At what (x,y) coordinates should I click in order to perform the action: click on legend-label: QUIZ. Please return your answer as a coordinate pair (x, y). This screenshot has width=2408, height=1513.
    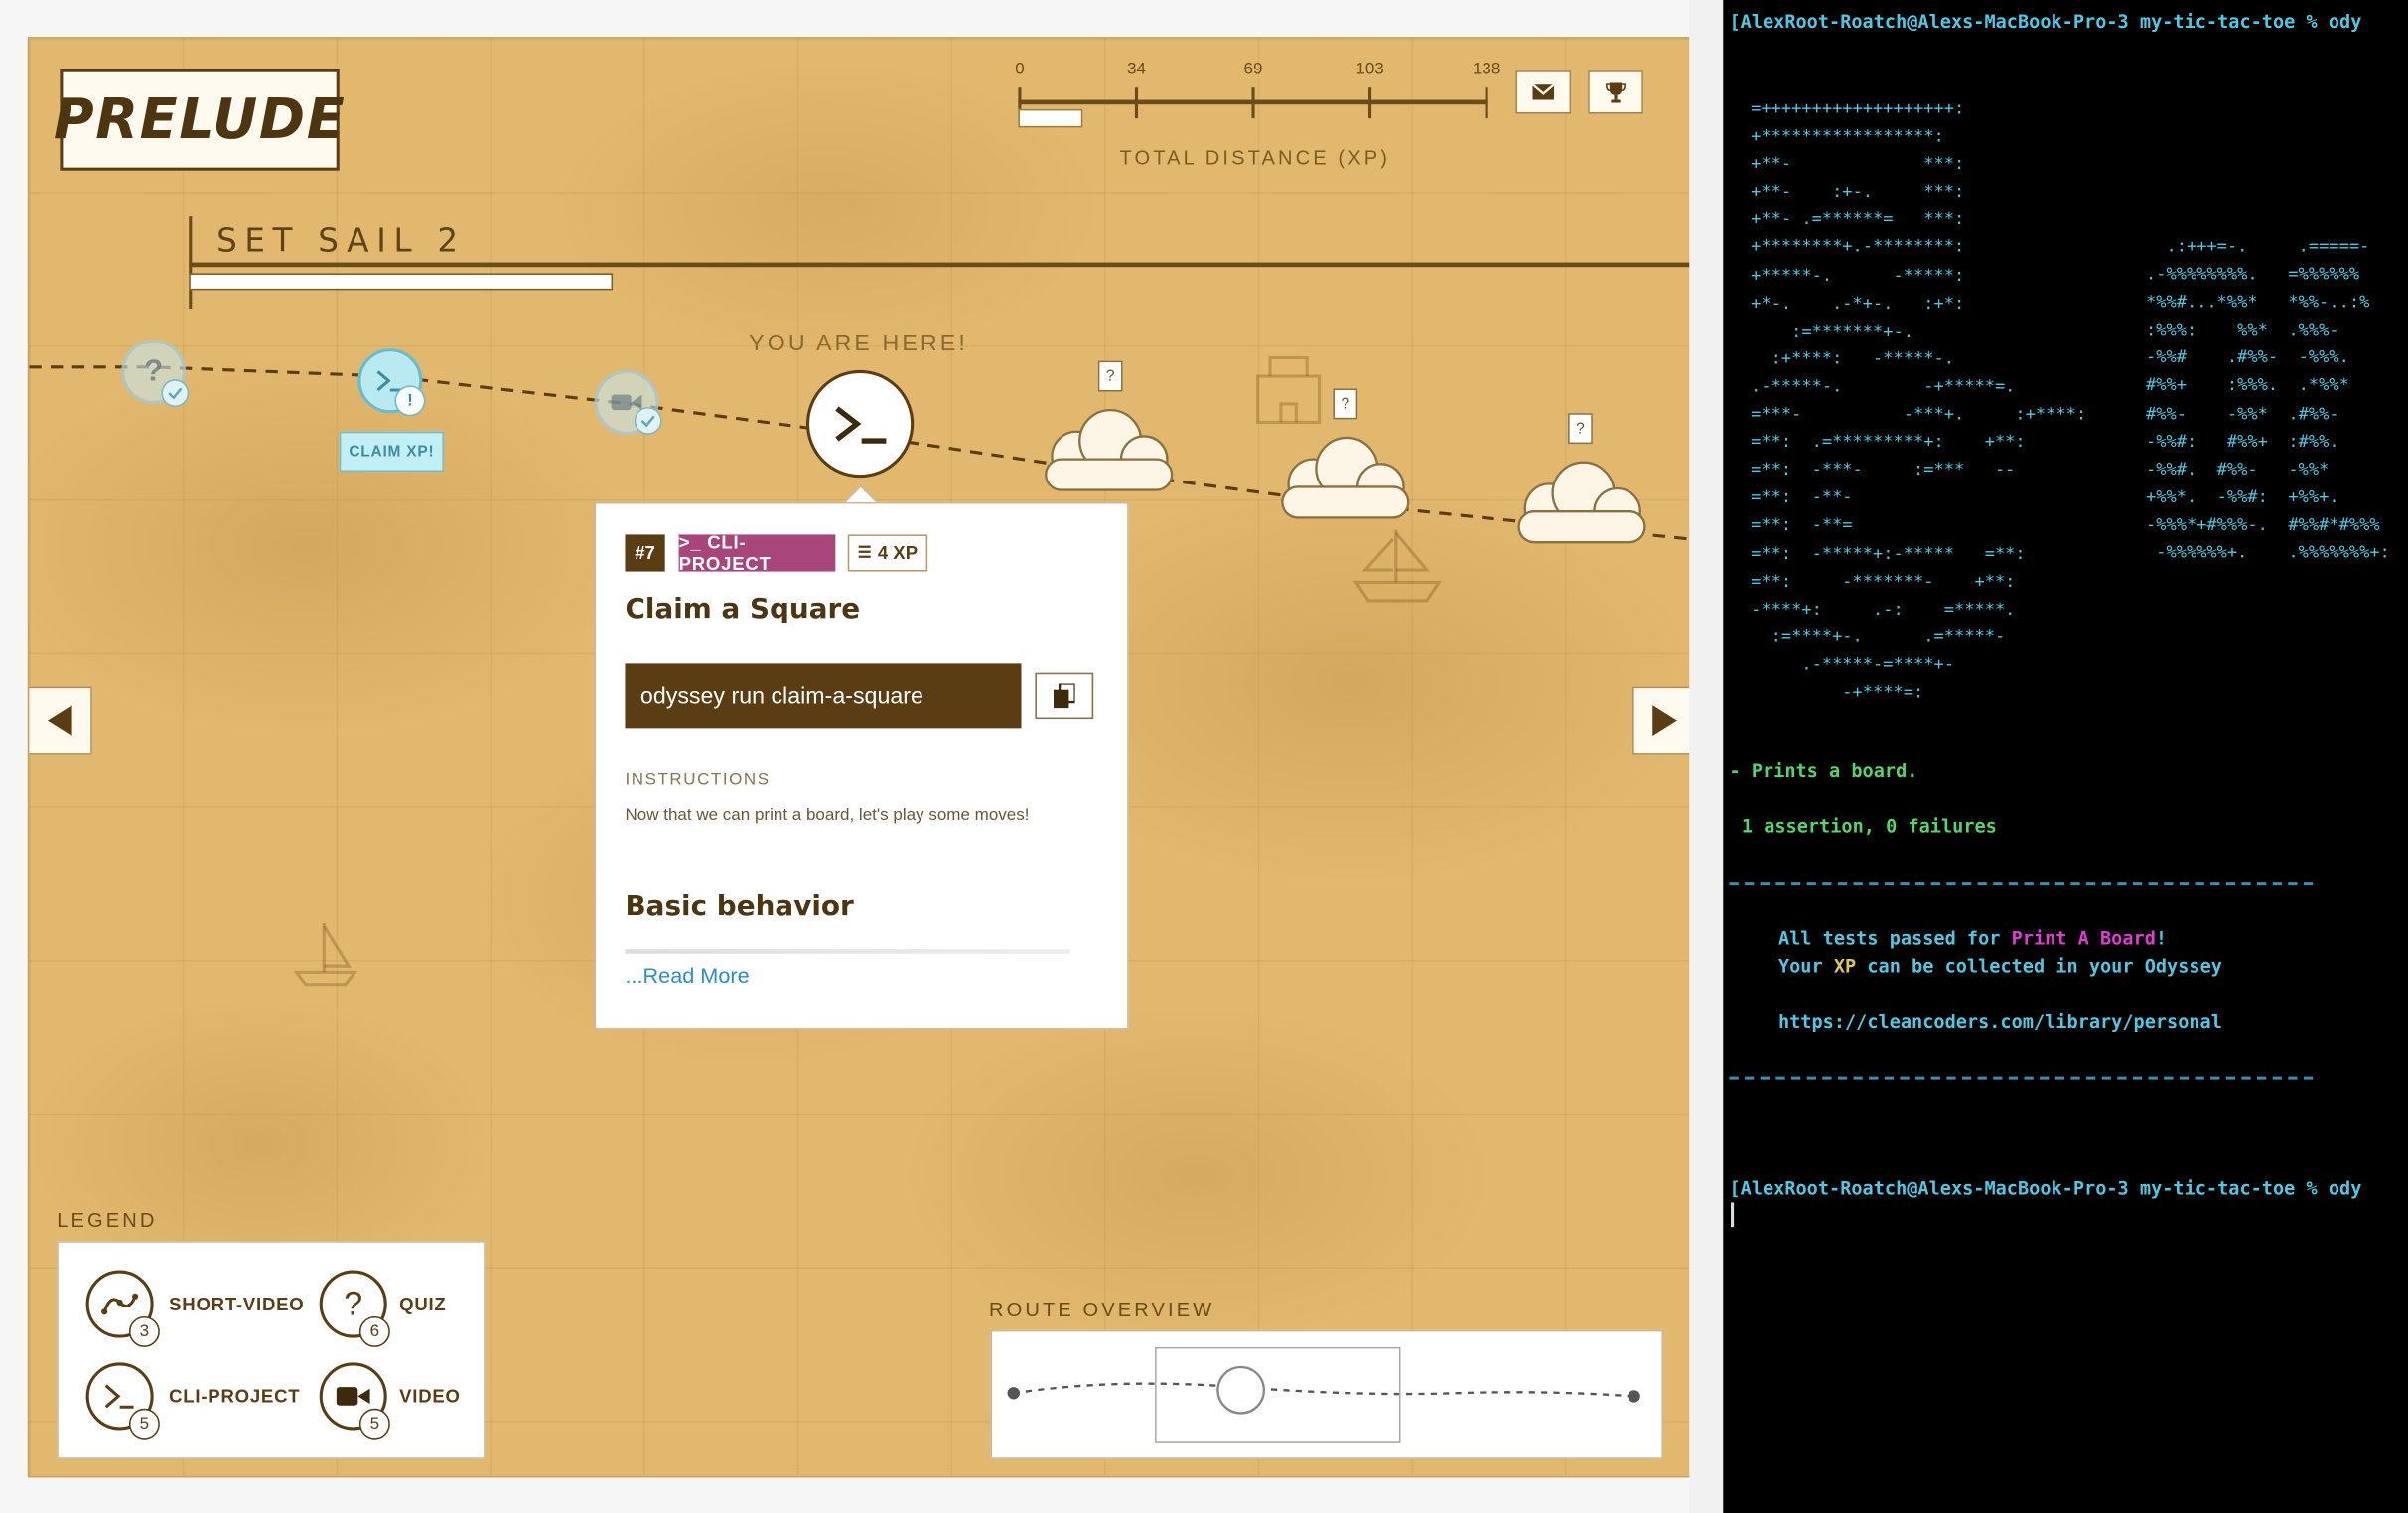
    Looking at the image, I should click on (423, 1304).